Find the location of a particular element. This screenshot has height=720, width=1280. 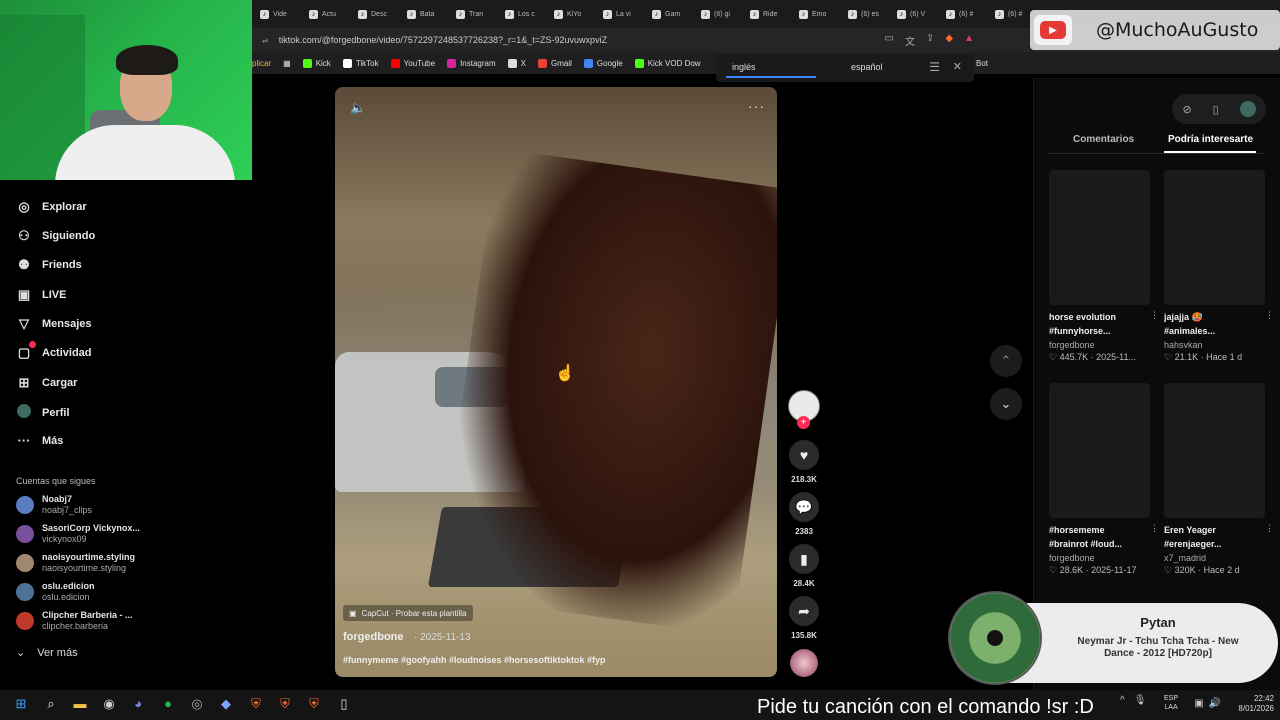

windows-start-icon: ⊞ is located at coordinates (21, 704).